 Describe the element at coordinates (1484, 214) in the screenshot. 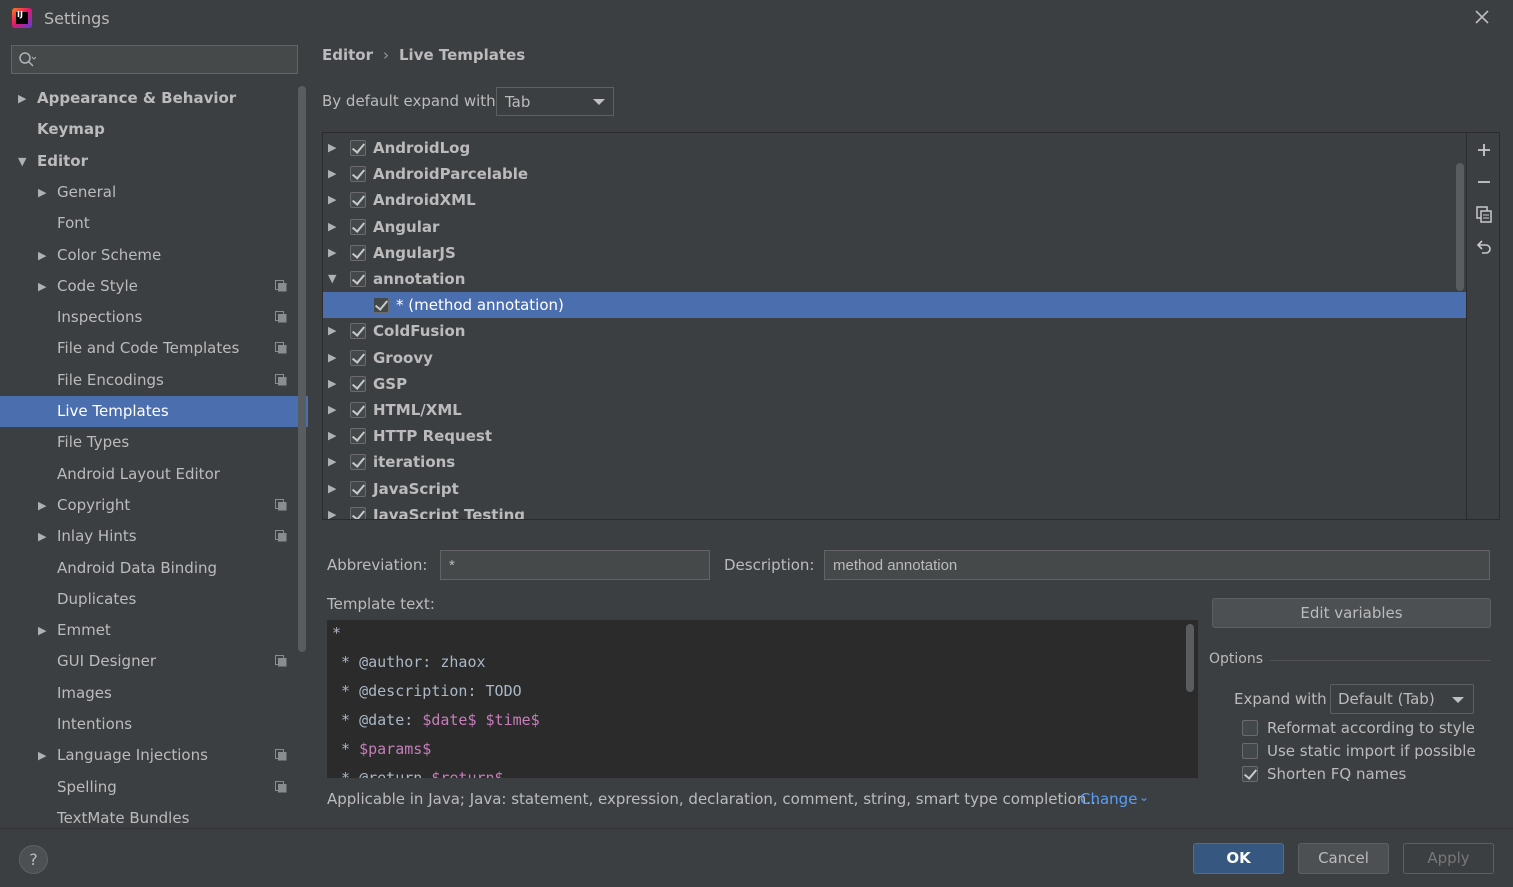

I see `copy-template-button` at that location.